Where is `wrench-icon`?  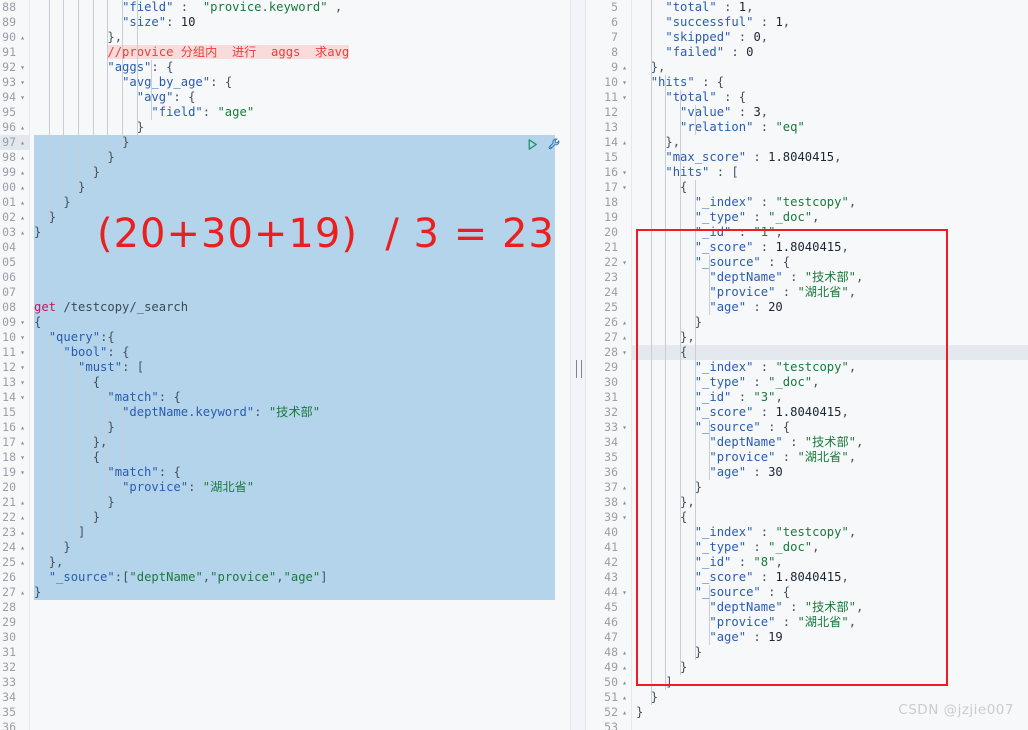
wrench-icon is located at coordinates (554, 144).